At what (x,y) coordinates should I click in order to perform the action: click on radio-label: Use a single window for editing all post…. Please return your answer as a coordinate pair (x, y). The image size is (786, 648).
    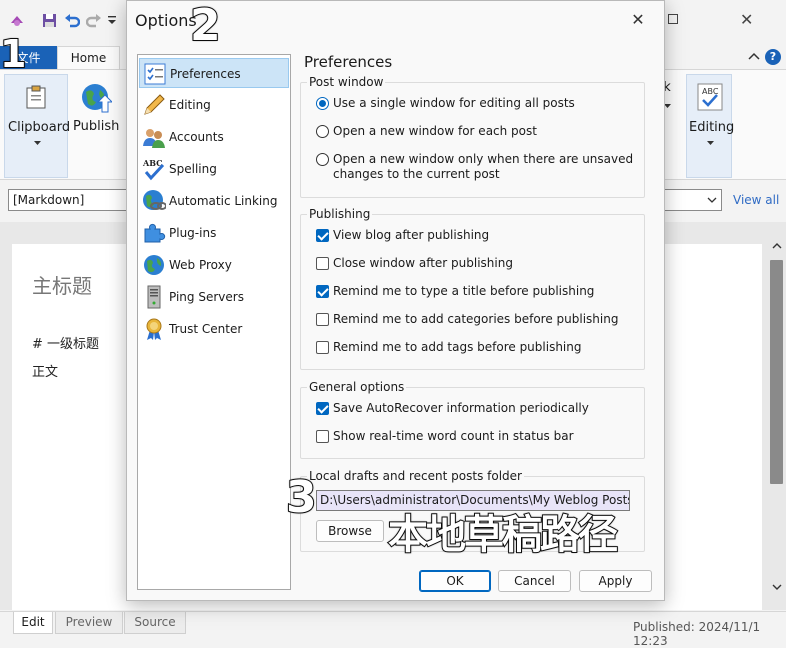
    Looking at the image, I should click on (454, 103).